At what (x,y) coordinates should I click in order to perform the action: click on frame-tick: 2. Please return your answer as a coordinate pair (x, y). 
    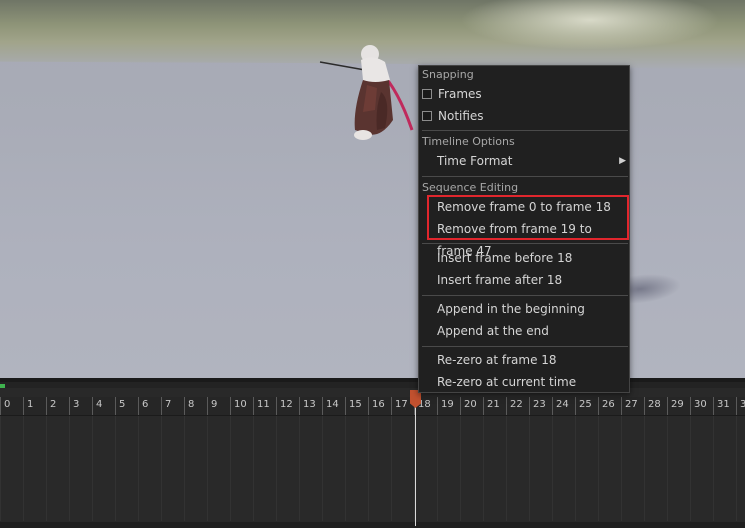
    Looking at the image, I should click on (57, 406).